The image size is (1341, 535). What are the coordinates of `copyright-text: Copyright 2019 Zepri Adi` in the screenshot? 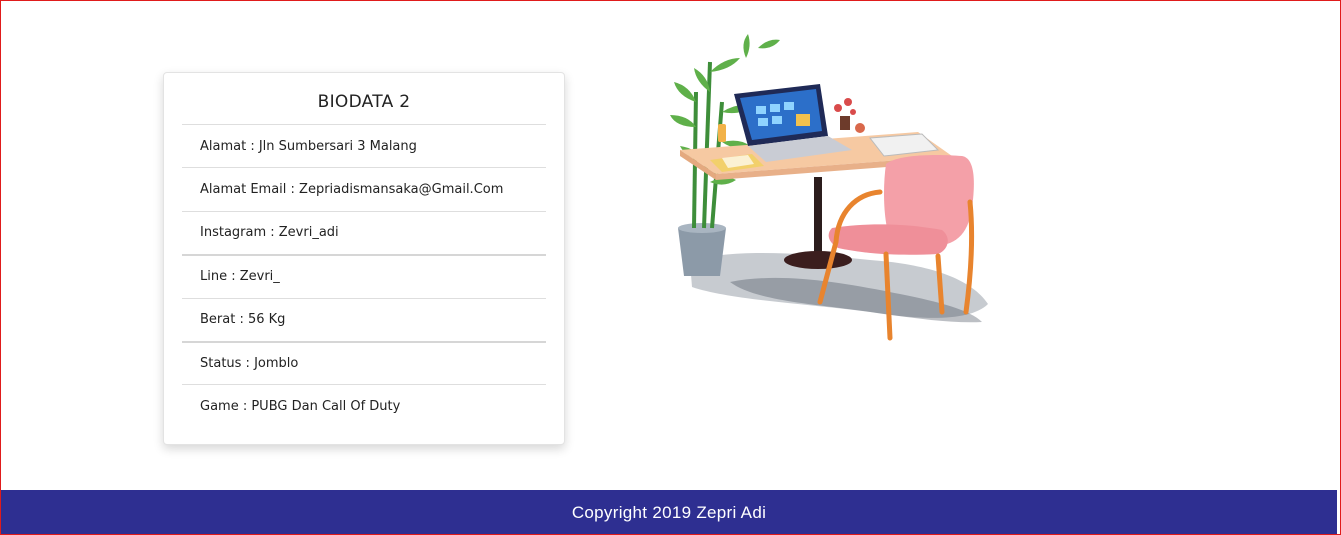 It's located at (669, 512).